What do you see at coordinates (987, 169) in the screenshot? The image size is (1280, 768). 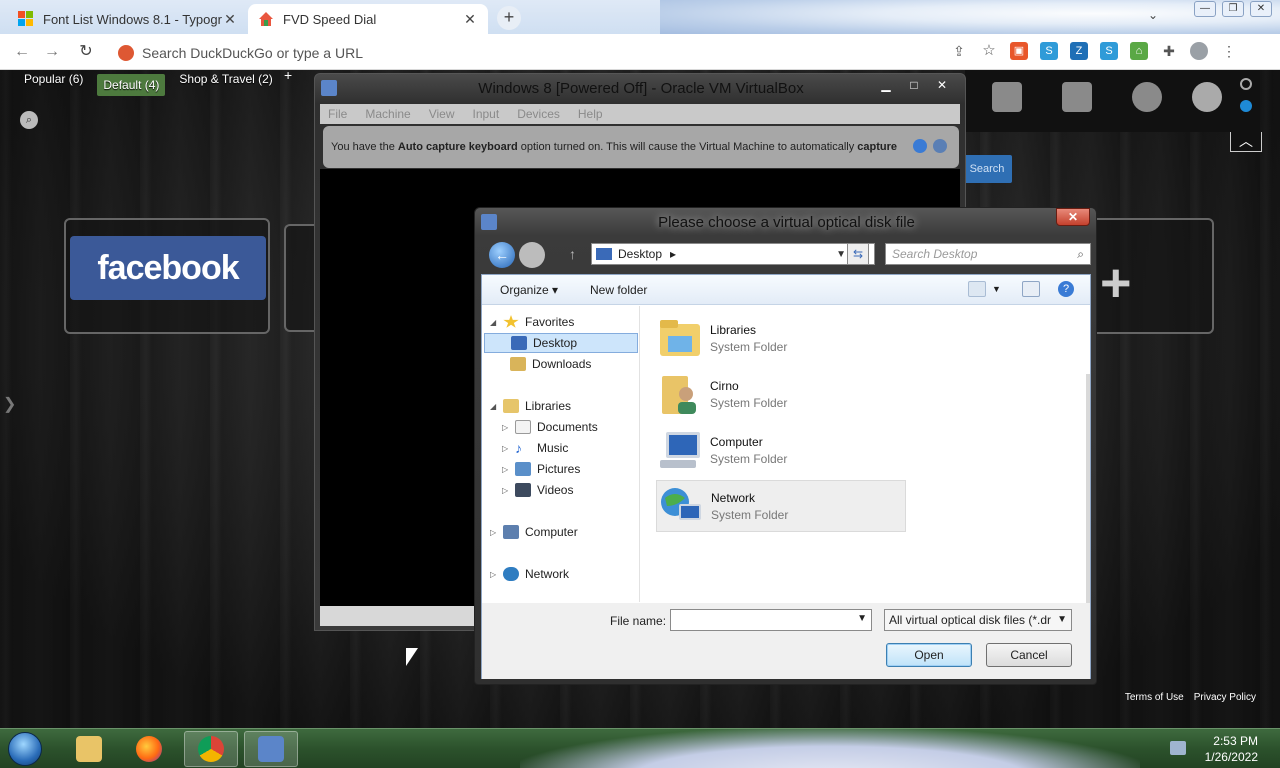 I see `web-search-button: Search` at bounding box center [987, 169].